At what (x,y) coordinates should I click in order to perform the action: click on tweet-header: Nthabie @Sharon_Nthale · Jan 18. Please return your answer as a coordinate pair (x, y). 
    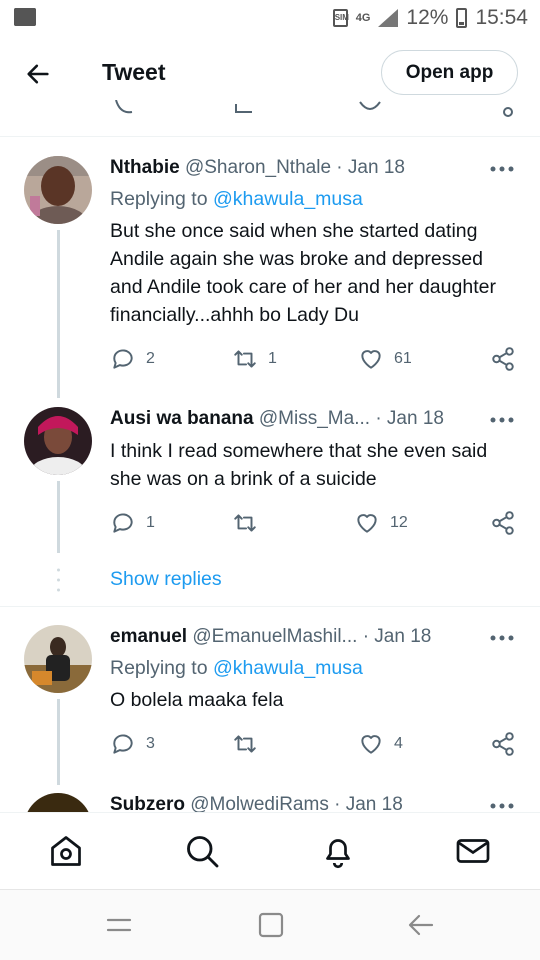
    Looking at the image, I should click on (257, 168).